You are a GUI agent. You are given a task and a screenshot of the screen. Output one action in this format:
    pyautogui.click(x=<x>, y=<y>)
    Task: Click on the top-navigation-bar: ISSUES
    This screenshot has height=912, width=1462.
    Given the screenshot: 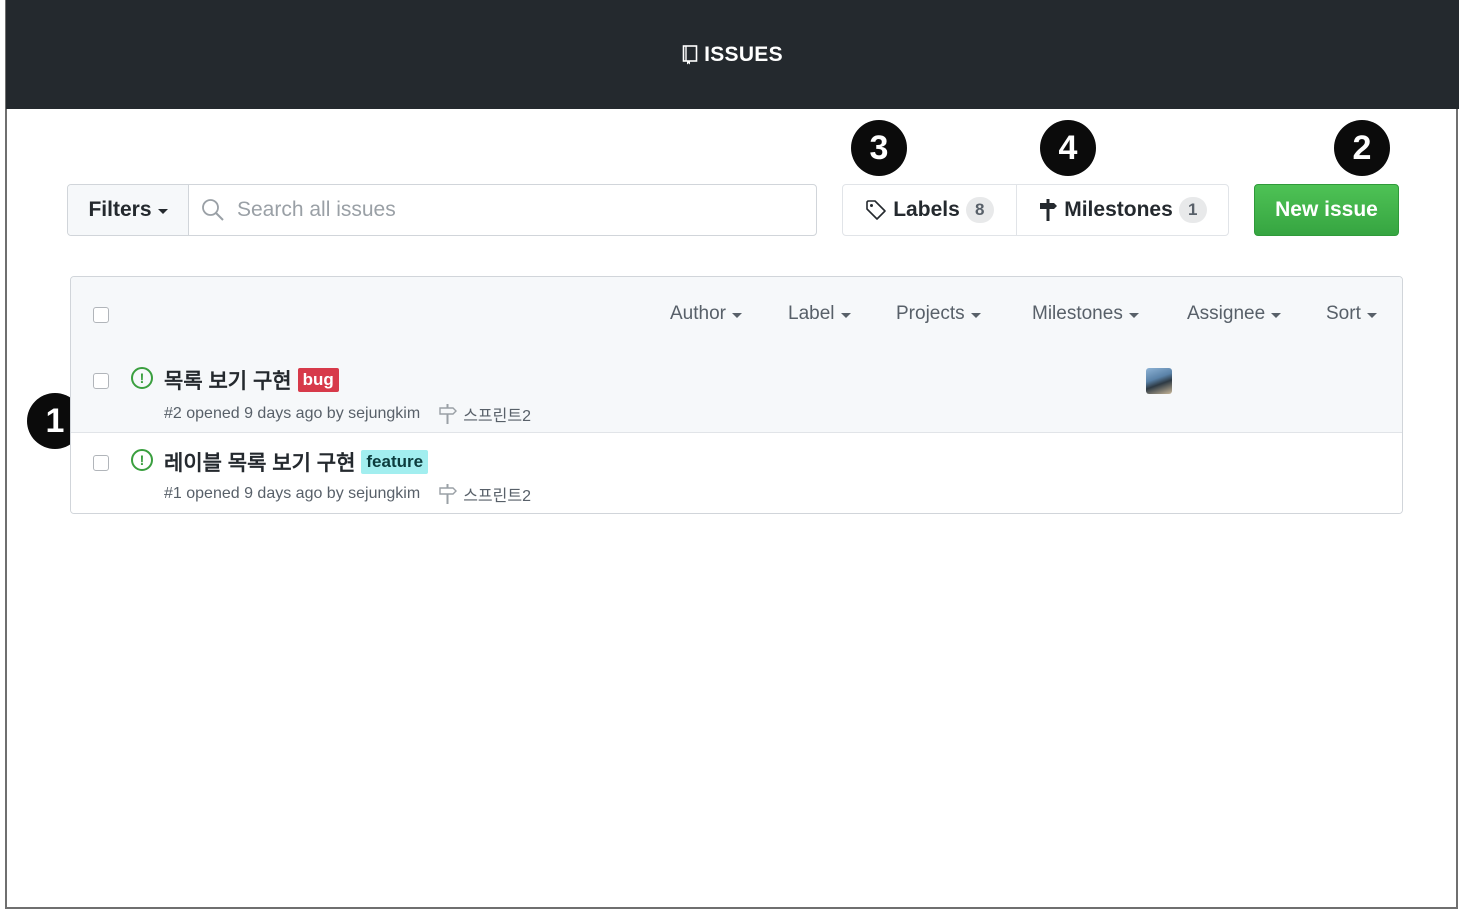 What is the action you would take?
    pyautogui.click(x=732, y=54)
    